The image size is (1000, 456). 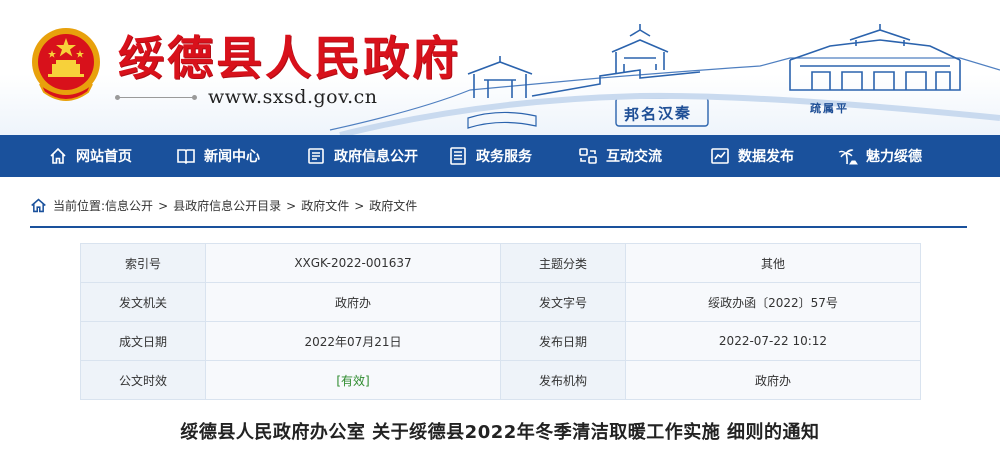 What do you see at coordinates (289, 58) in the screenshot?
I see `site-title: 绥德县人民政府` at bounding box center [289, 58].